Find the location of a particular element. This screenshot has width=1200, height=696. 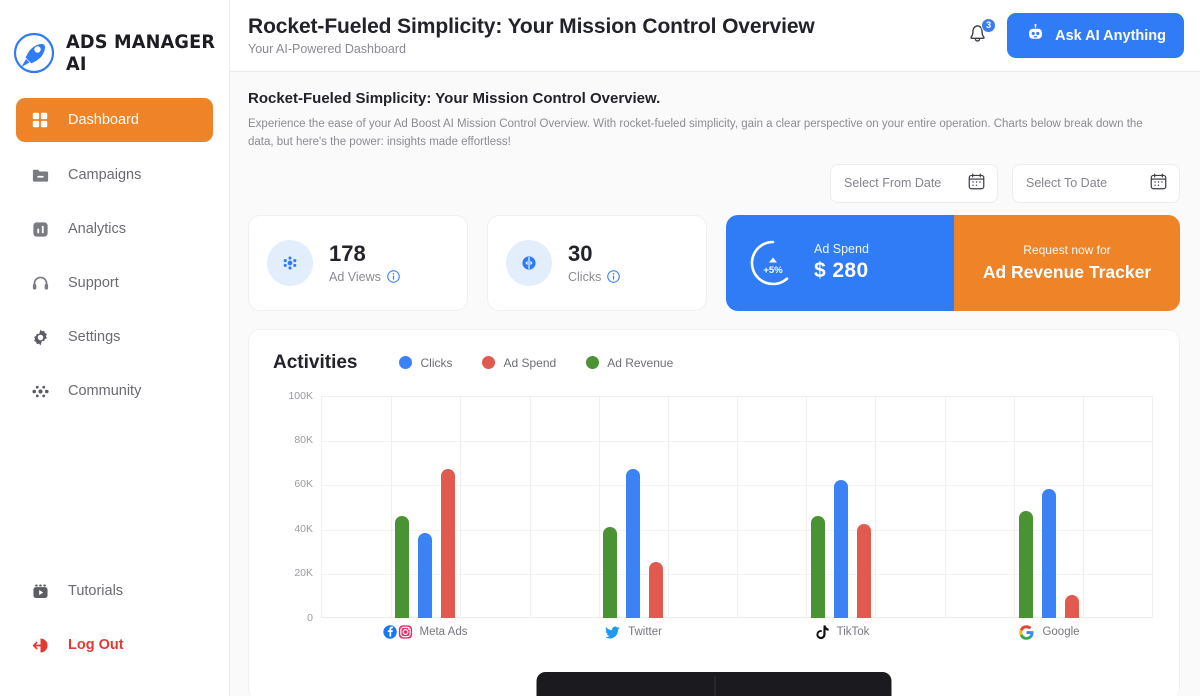

legend-item-ad-spend: Ad Spend is located at coordinates (519, 363).